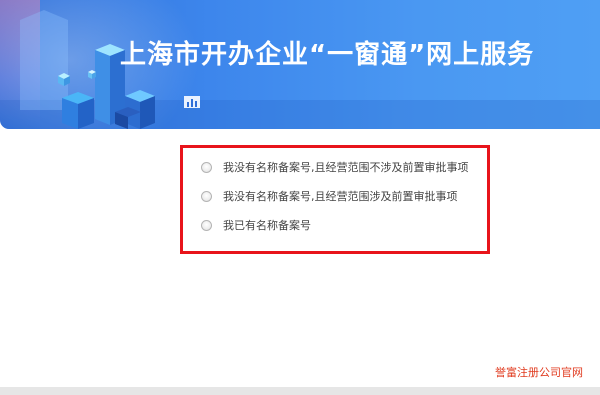 This screenshot has width=600, height=395. I want to click on option-no-record-no-approval: 我没有名称备案号,且经营范围不涉及前置审批事项, so click(335, 167).